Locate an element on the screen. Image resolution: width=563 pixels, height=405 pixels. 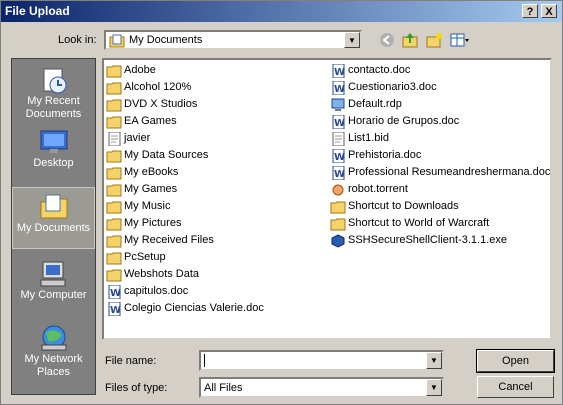
look-in-value: My Documents is located at coordinates (166, 40).